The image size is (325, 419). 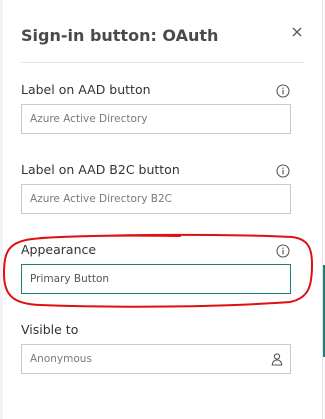 I want to click on appearance-dropdown: Primary Button, so click(x=156, y=279).